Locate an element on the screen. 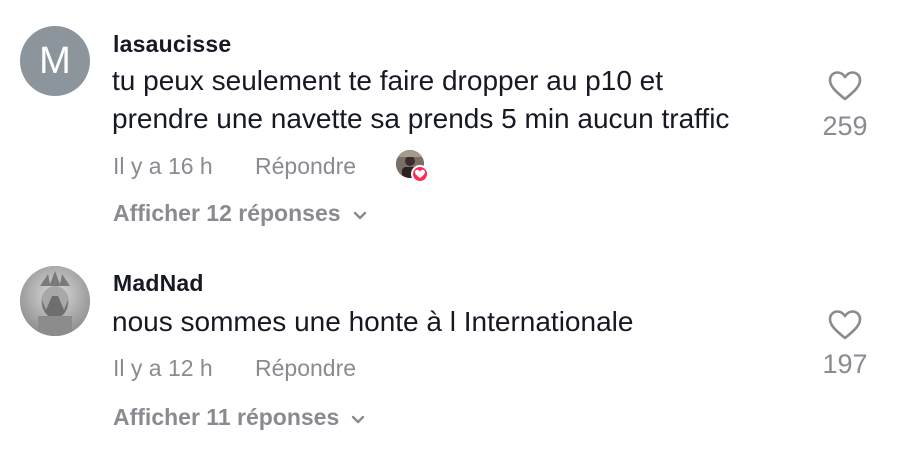  username: MadNad is located at coordinates (158, 283).